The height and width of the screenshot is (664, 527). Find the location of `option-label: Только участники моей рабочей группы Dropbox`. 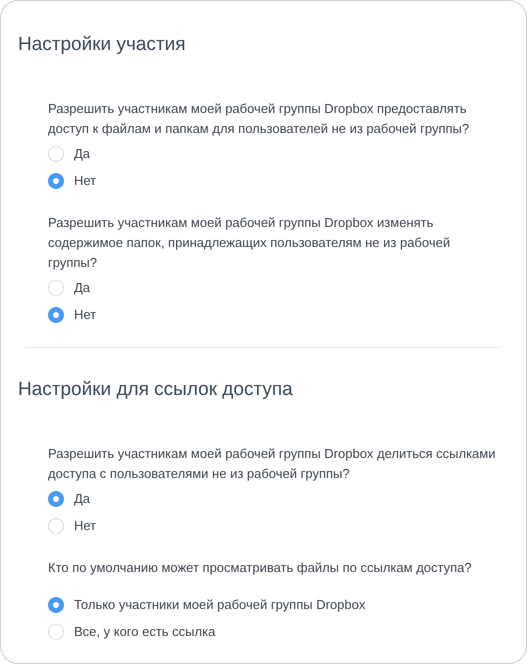

option-label: Только участники моей рабочей группы Dropbox is located at coordinates (220, 604).